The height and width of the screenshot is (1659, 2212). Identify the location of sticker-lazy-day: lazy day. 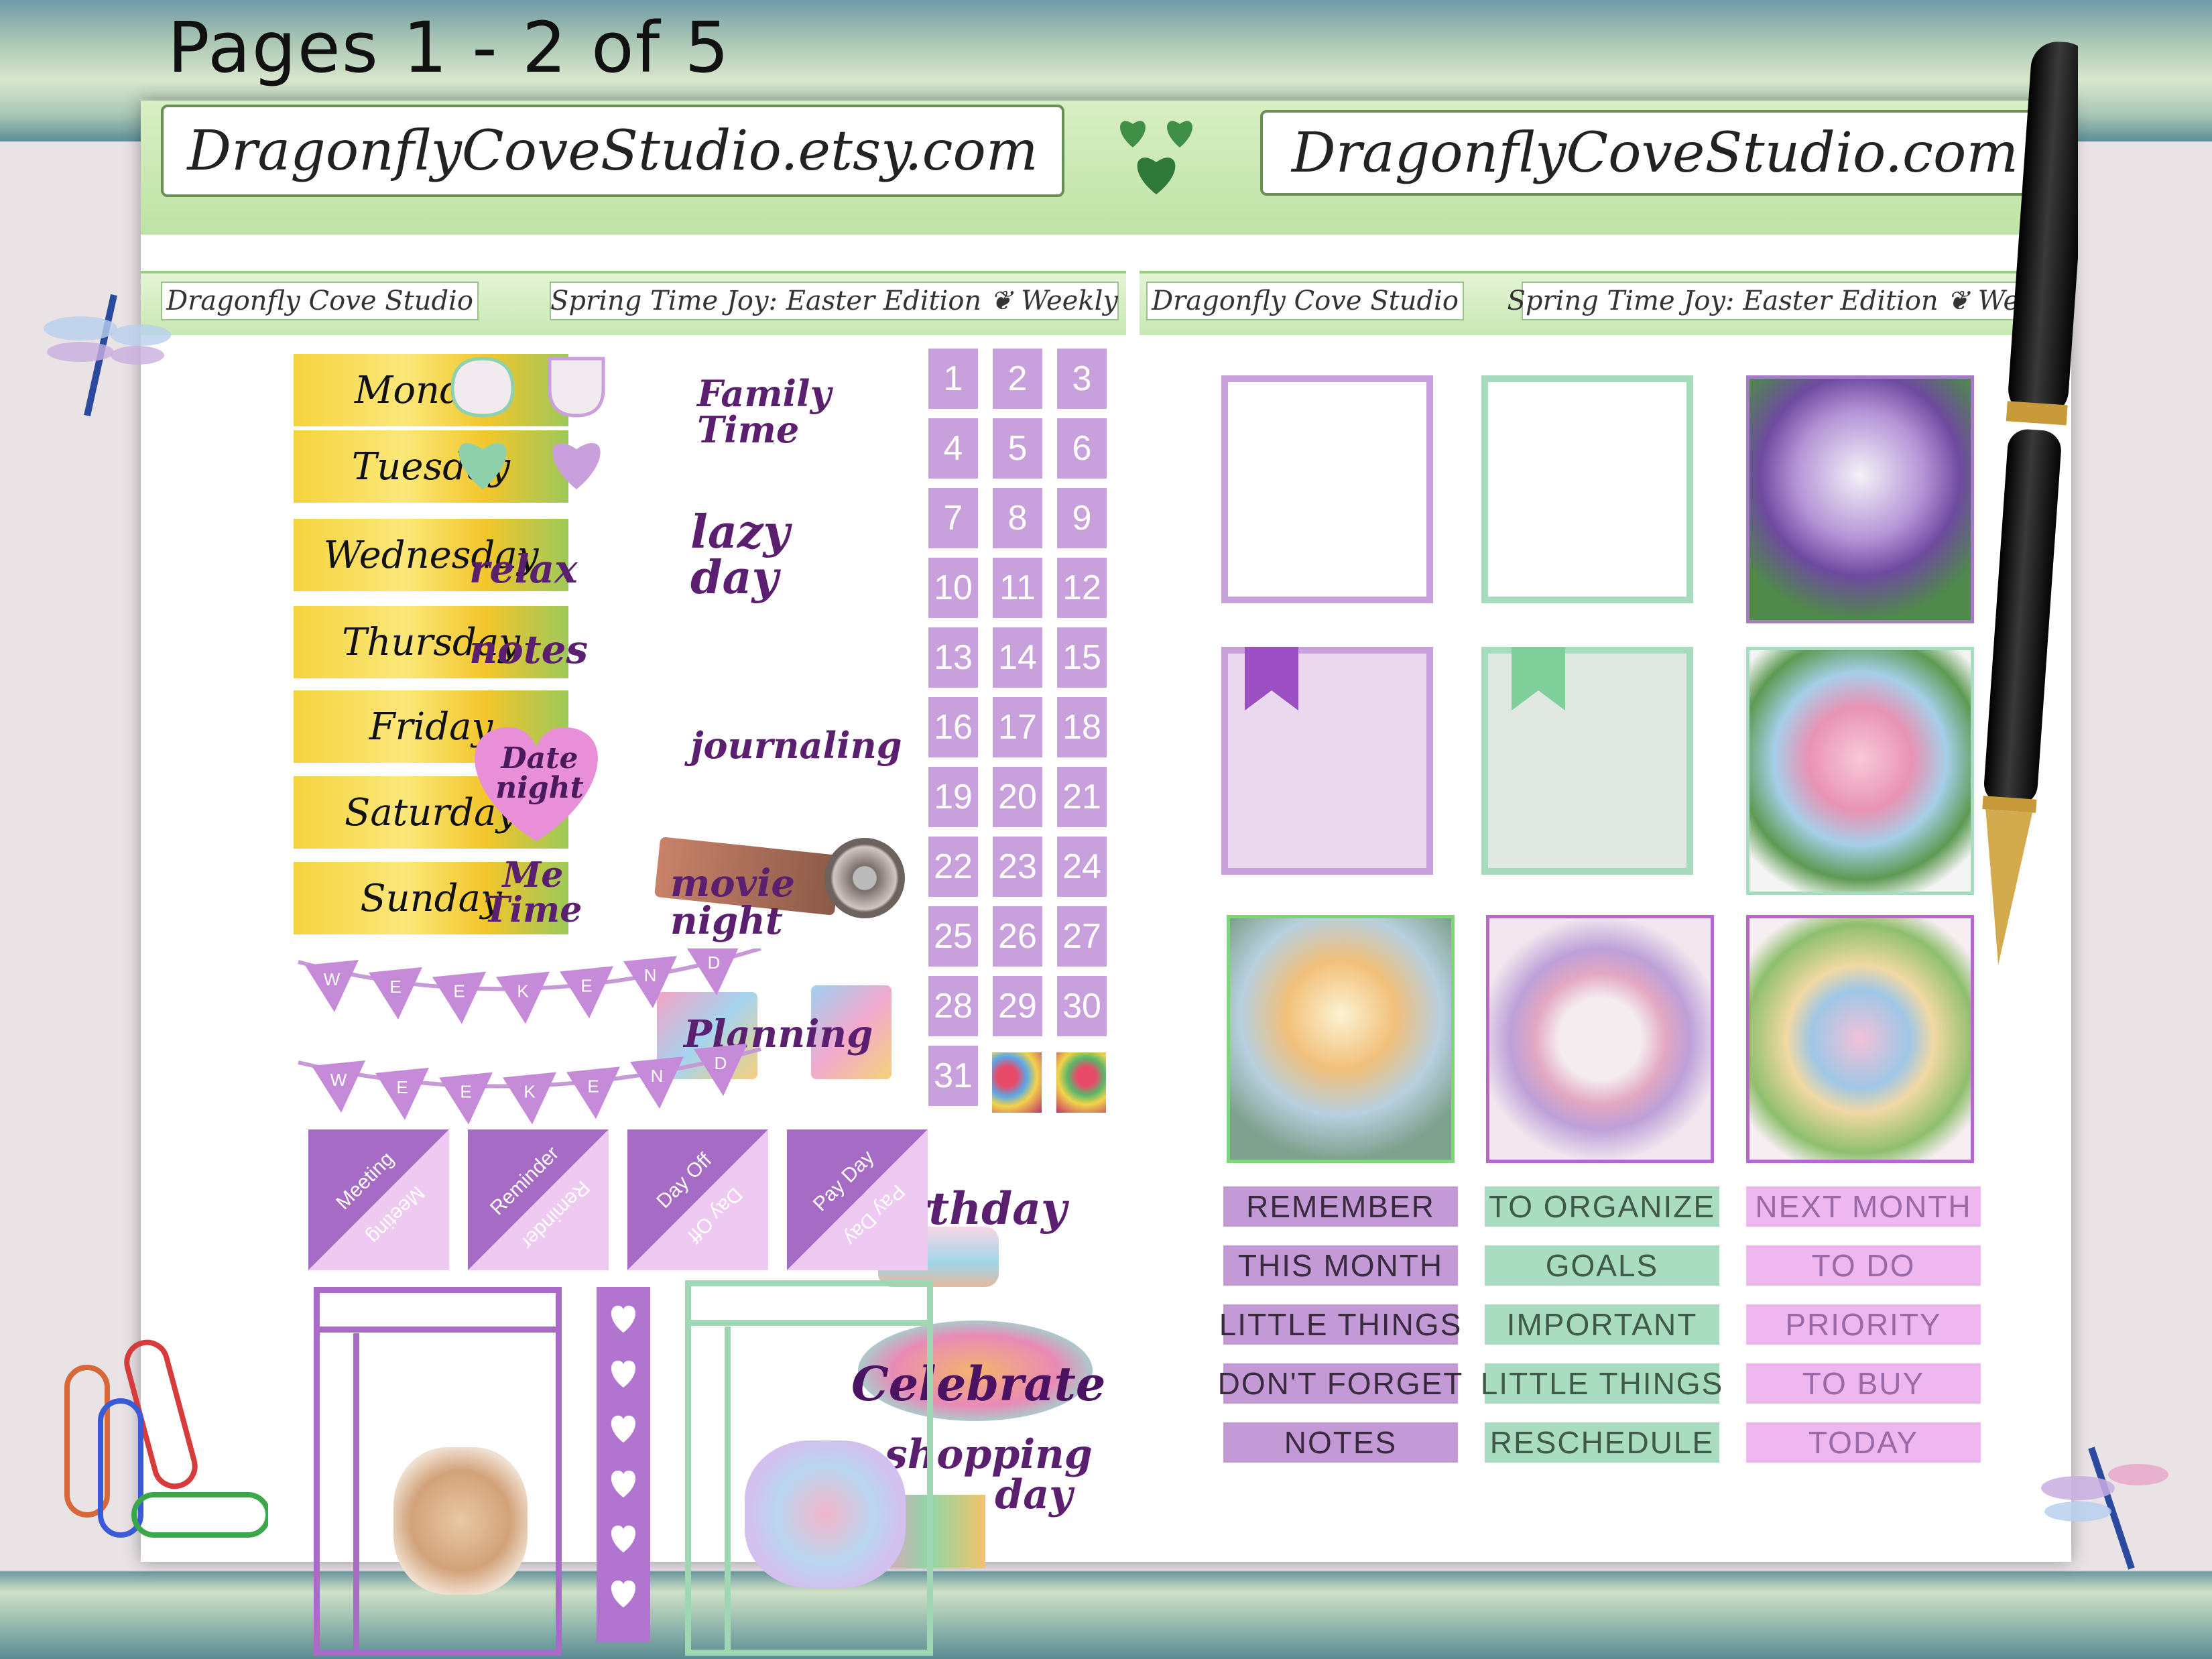
(777, 555).